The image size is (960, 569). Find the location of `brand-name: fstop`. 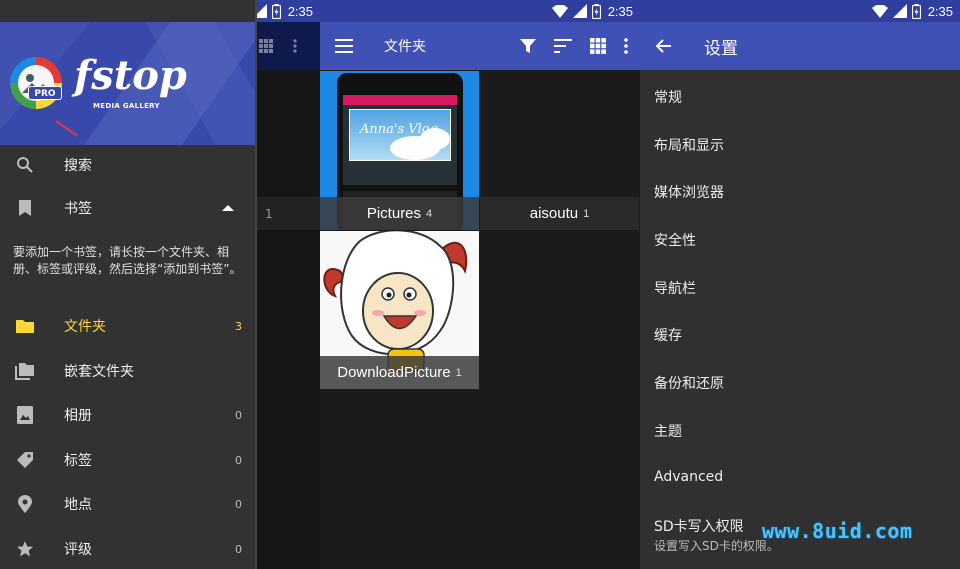

brand-name: fstop is located at coordinates (130, 75).